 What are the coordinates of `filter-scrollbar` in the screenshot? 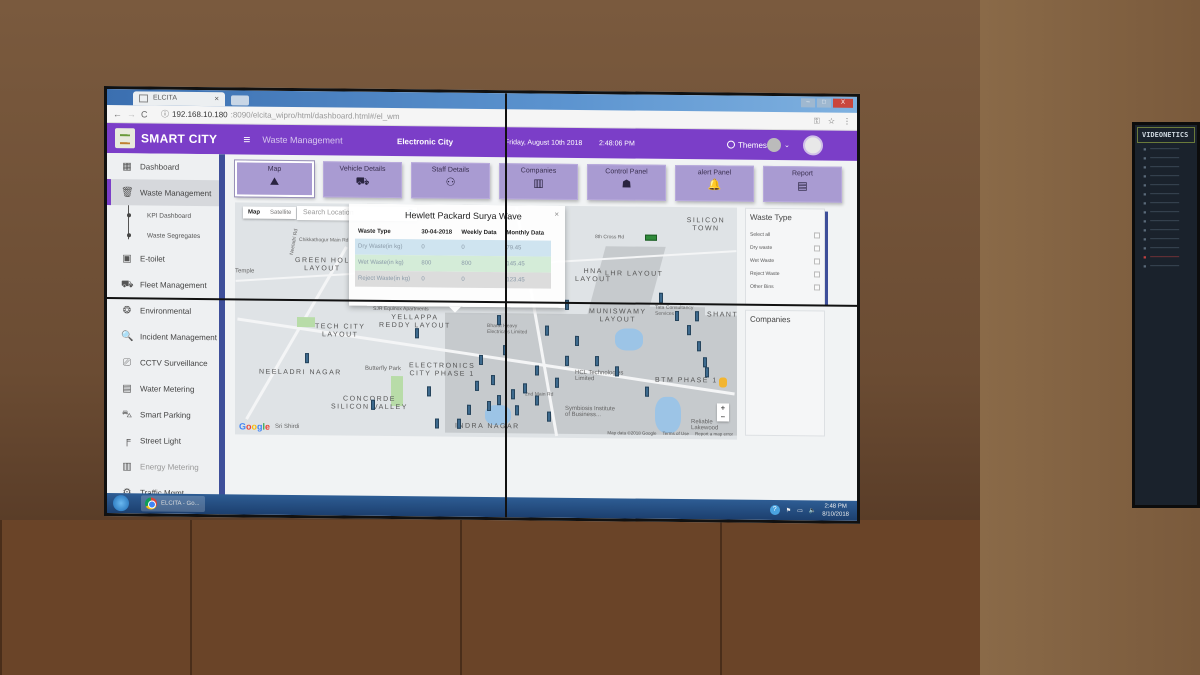 It's located at (826, 258).